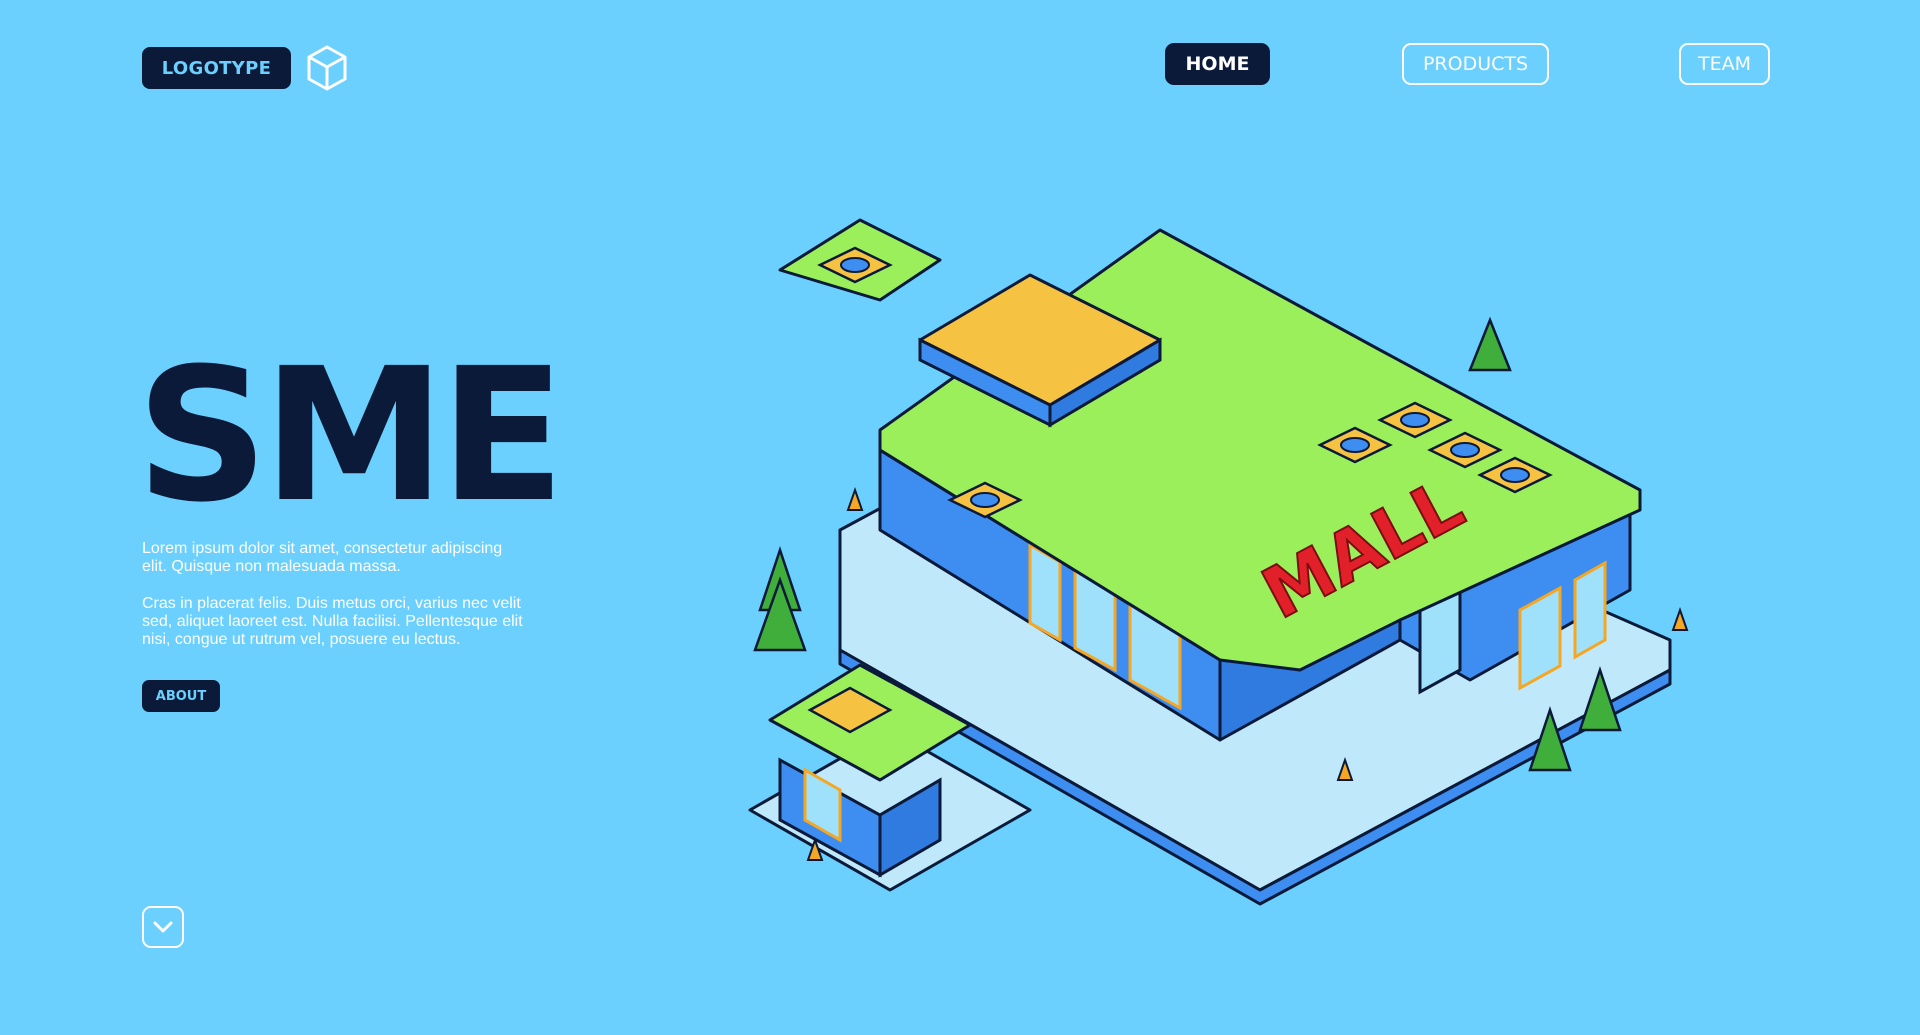 The image size is (1920, 1035). Describe the element at coordinates (181, 696) in the screenshot. I see `about-button: ABOUT` at that location.